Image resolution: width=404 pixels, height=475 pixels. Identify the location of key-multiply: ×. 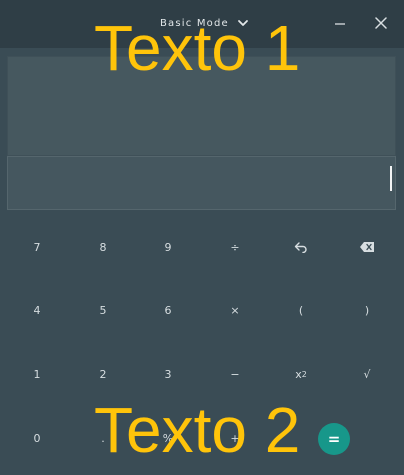
(235, 310).